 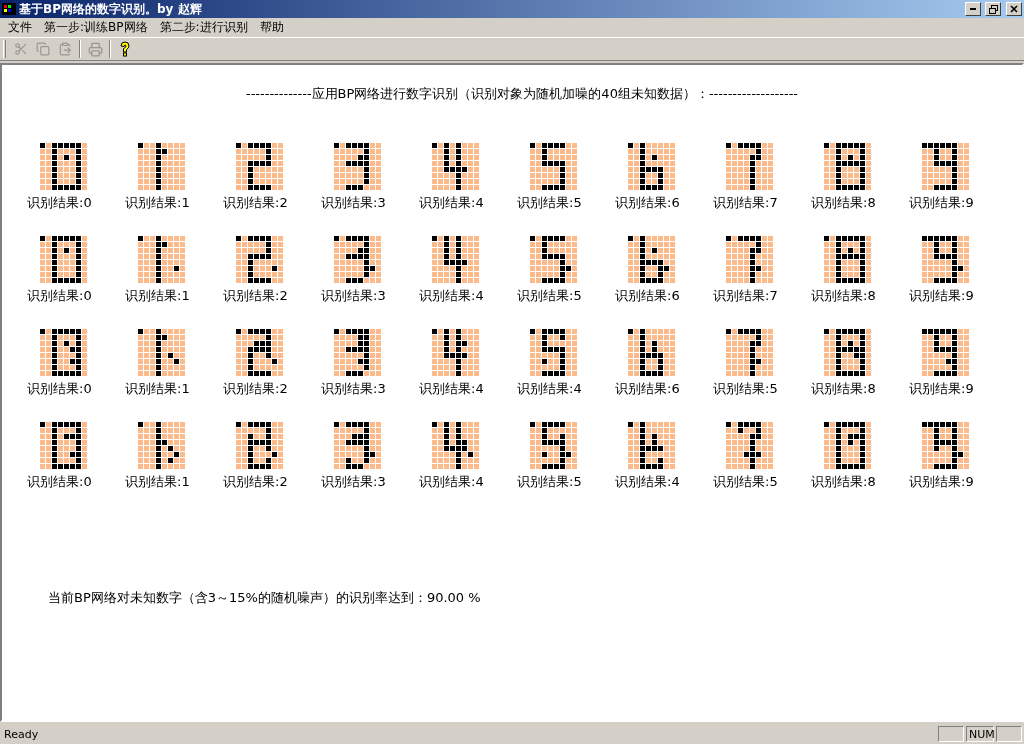 I want to click on close-icon, so click(x=1014, y=9).